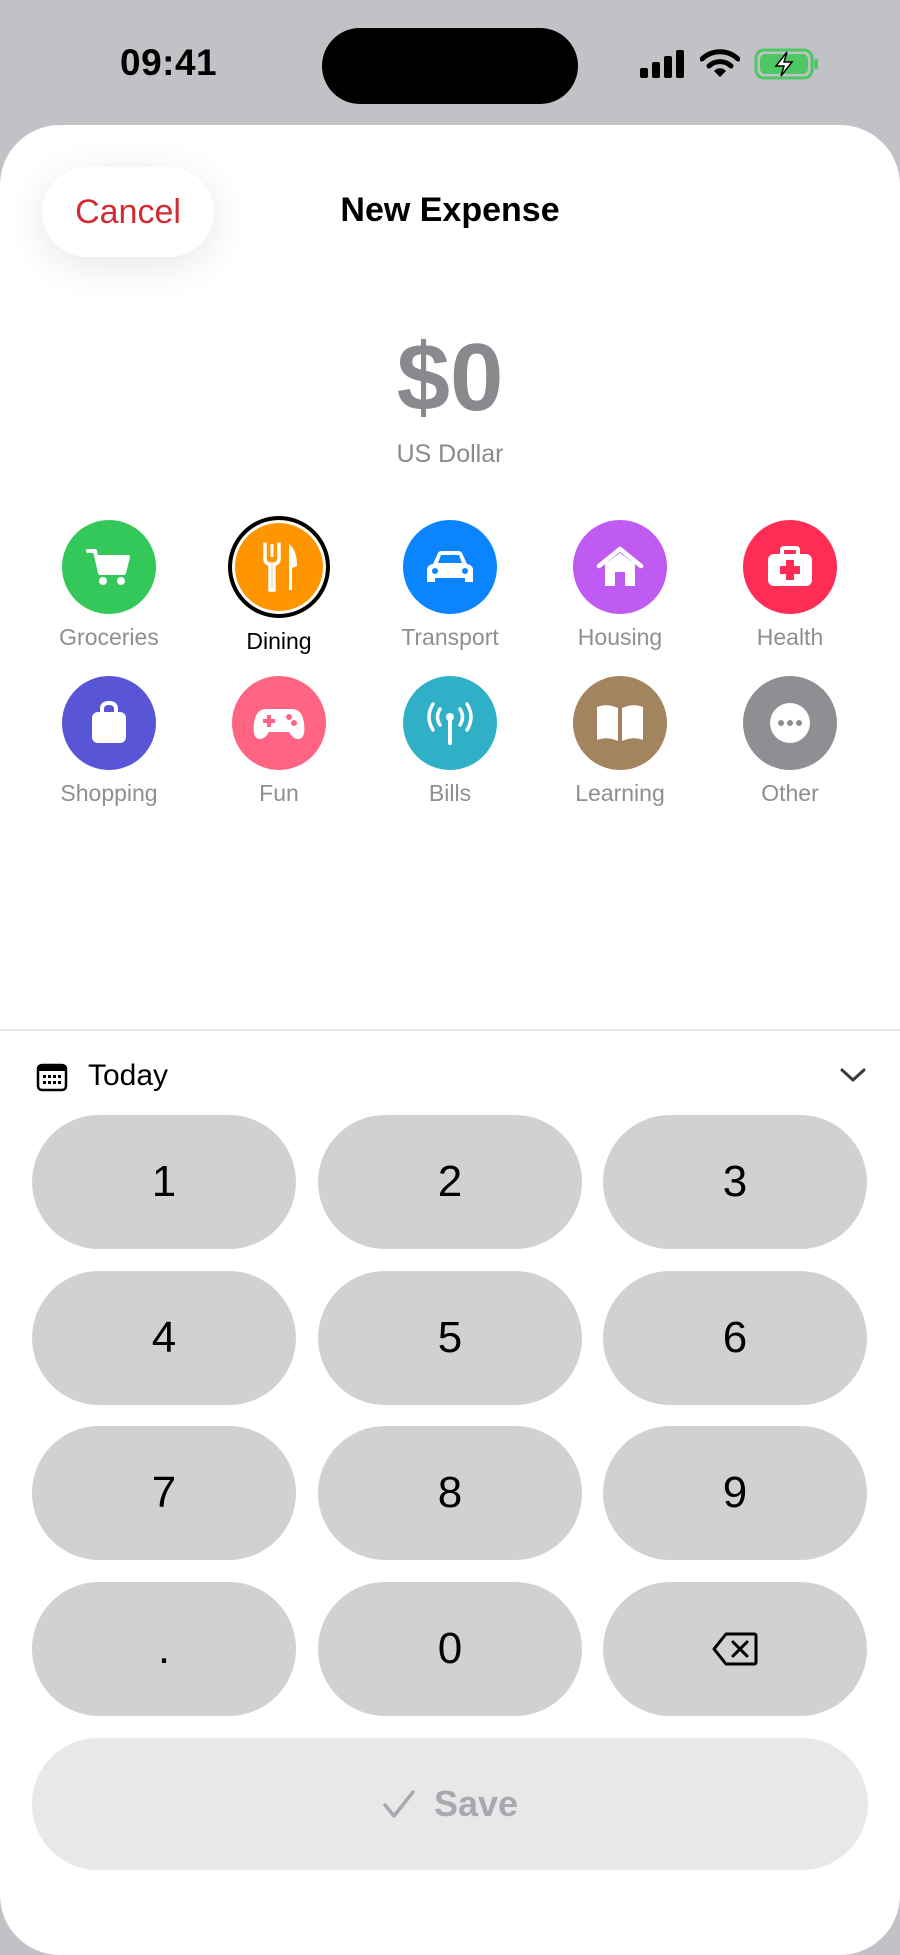  I want to click on key-0: 0, so click(450, 1649).